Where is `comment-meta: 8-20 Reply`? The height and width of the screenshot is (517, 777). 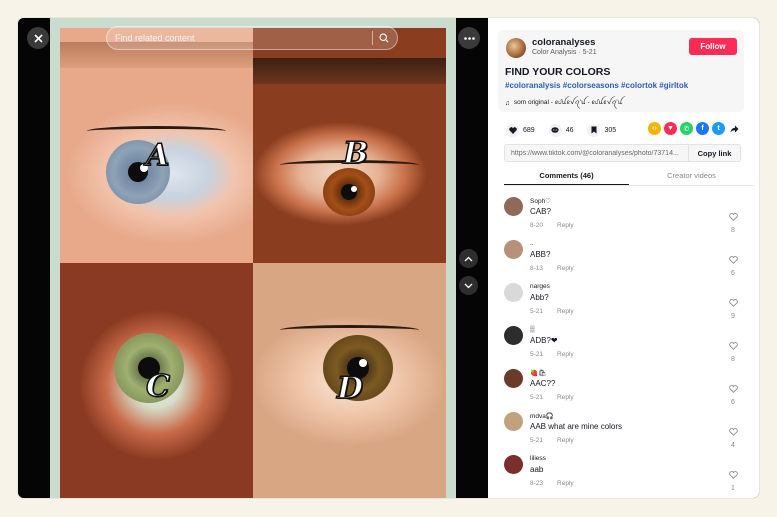 comment-meta: 8-20 Reply is located at coordinates (552, 225).